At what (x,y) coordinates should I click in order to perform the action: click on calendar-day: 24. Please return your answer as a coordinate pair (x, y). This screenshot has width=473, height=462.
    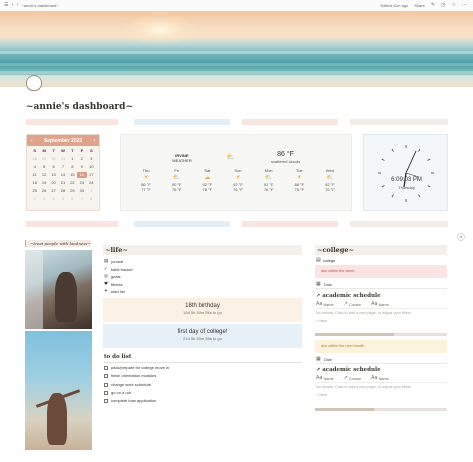
    Looking at the image, I should click on (91, 183).